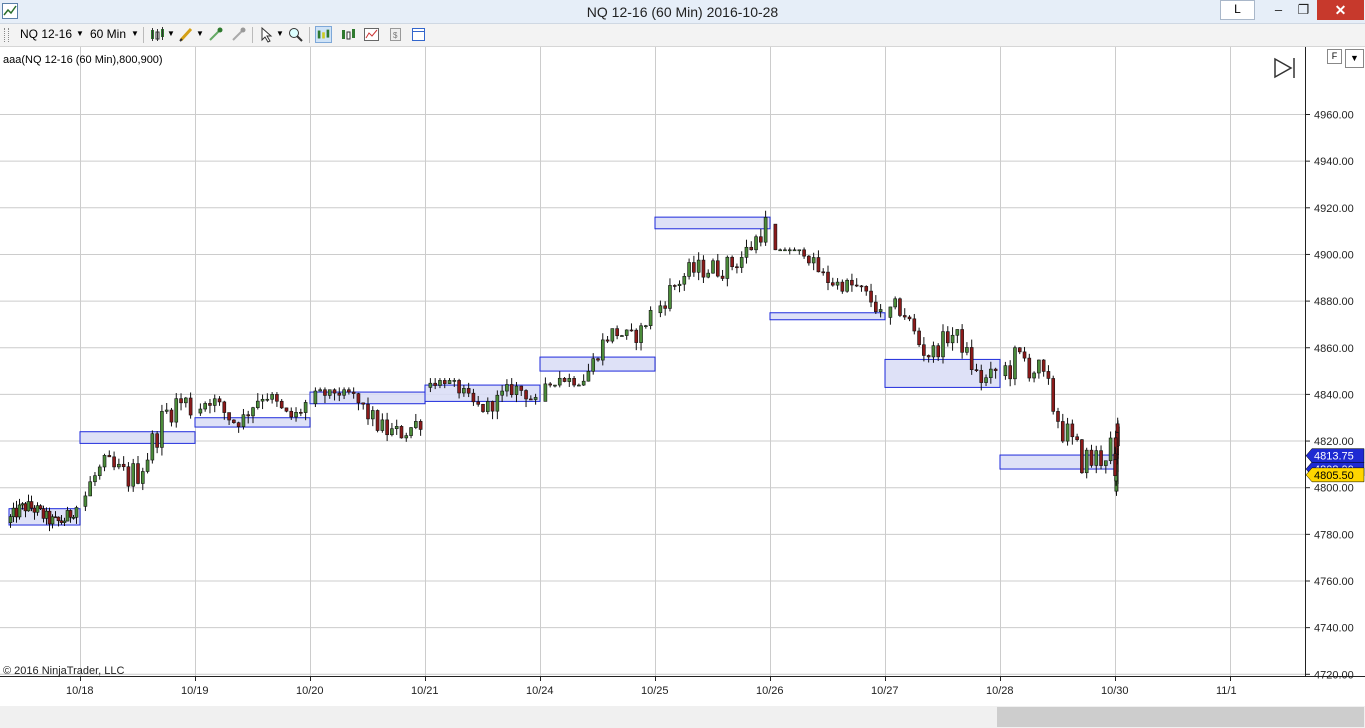  Describe the element at coordinates (238, 34) in the screenshot. I see `strategy-icon` at that location.